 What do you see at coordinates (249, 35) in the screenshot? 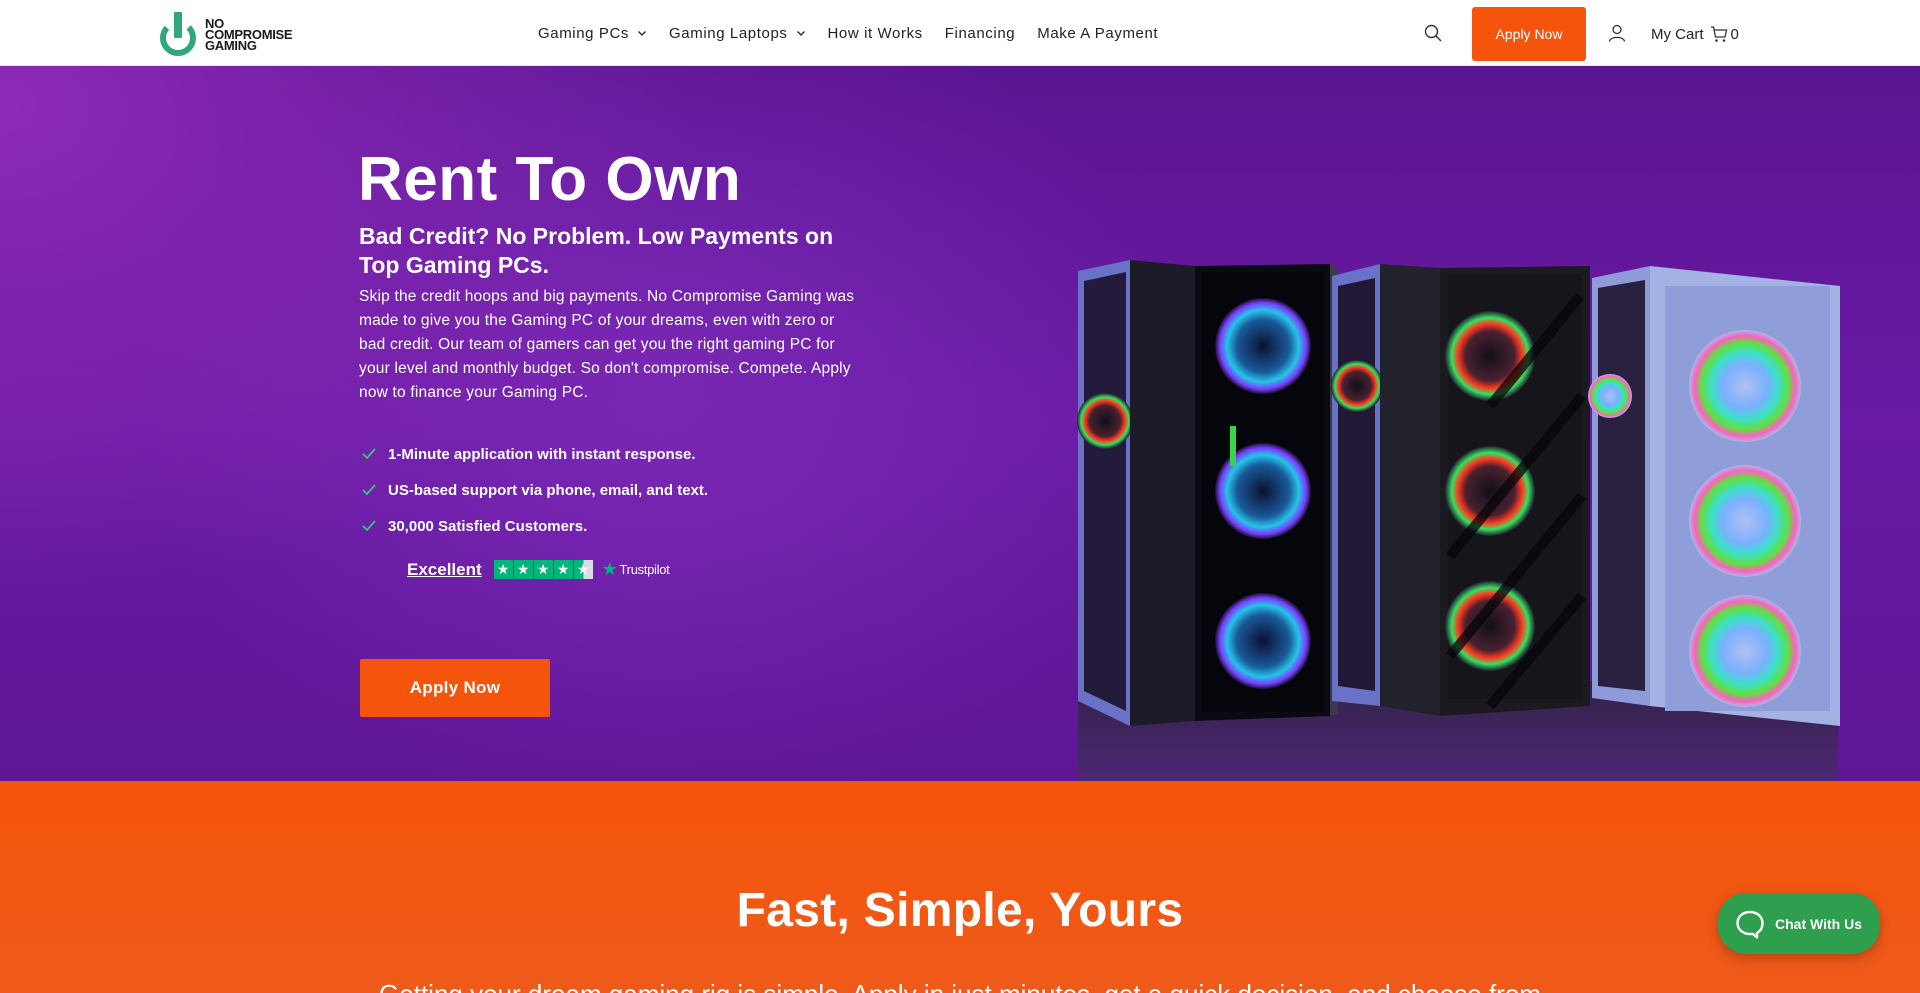
I see `logo-text: NO COMPROMISE GAMING` at bounding box center [249, 35].